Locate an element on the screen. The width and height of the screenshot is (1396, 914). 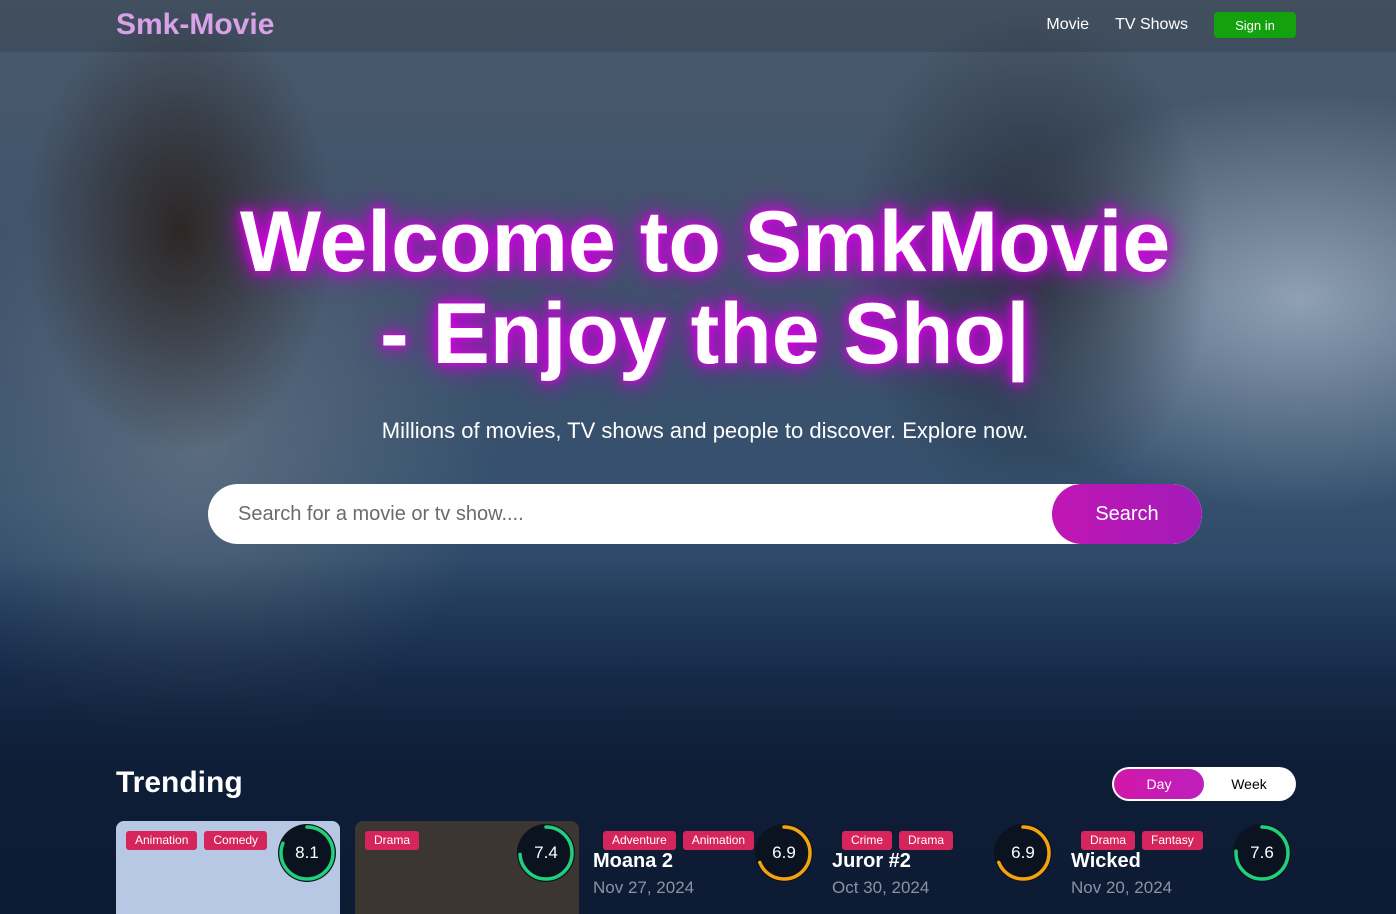
trending-heading: Trending is located at coordinates (179, 782).